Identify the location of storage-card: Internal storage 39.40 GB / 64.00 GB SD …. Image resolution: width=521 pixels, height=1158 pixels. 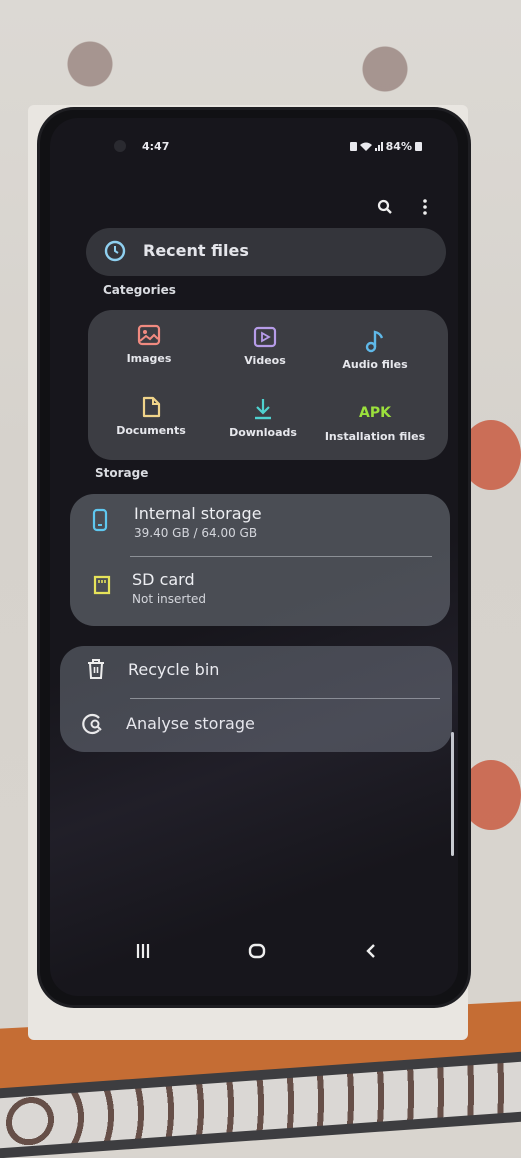
(260, 560).